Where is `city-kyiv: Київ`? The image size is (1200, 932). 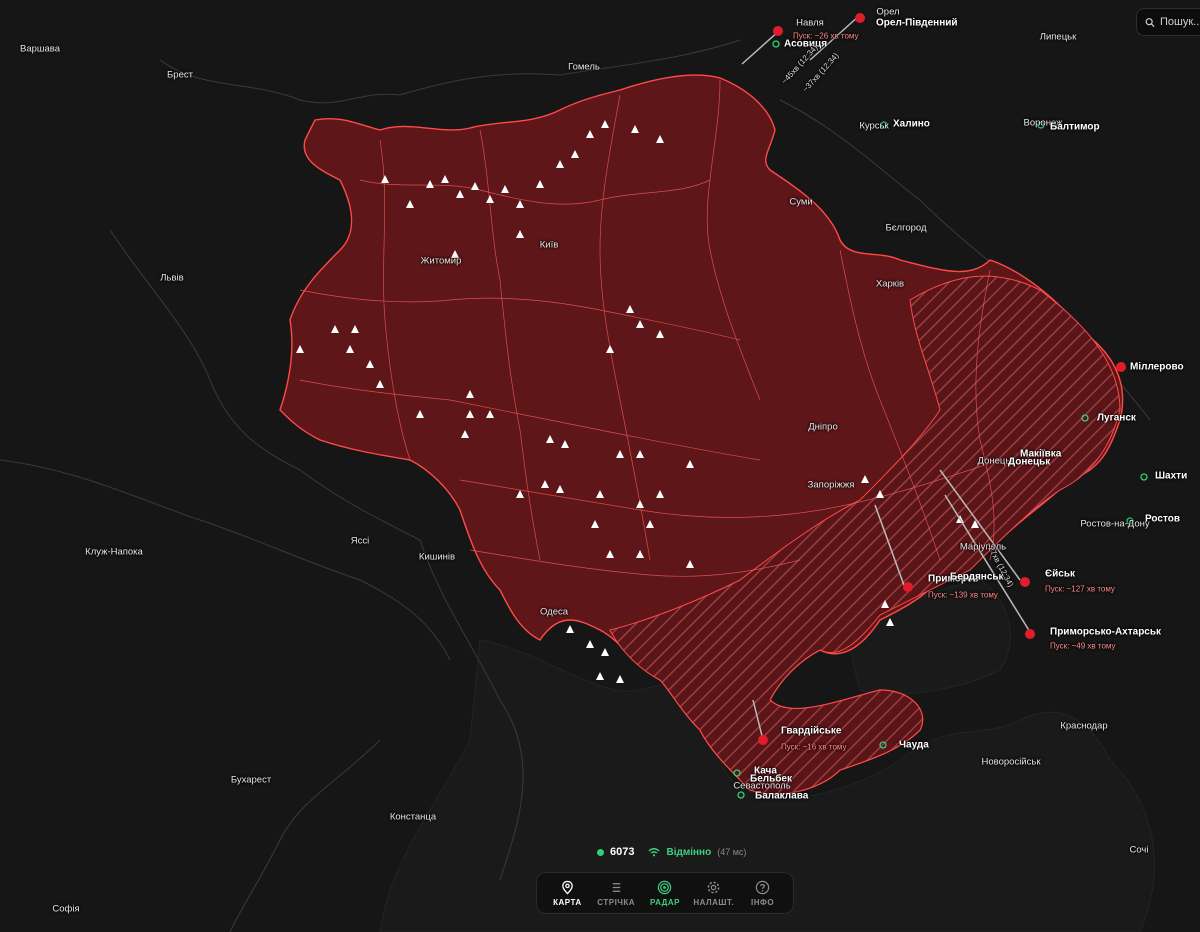 city-kyiv: Київ is located at coordinates (549, 245).